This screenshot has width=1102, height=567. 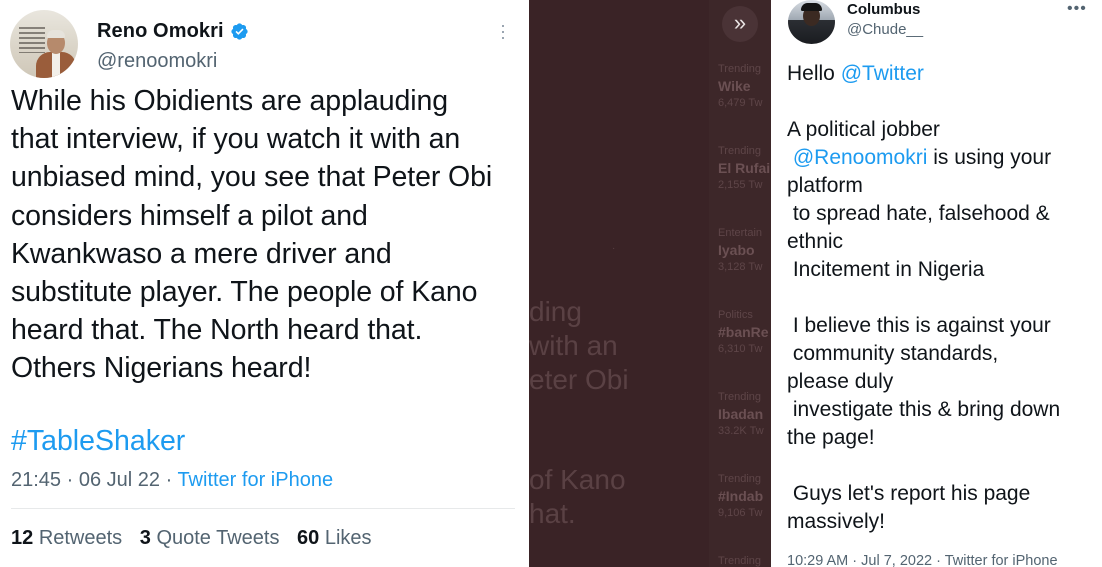 What do you see at coordinates (66, 538) in the screenshot?
I see `retweets-link: 12 Retweets` at bounding box center [66, 538].